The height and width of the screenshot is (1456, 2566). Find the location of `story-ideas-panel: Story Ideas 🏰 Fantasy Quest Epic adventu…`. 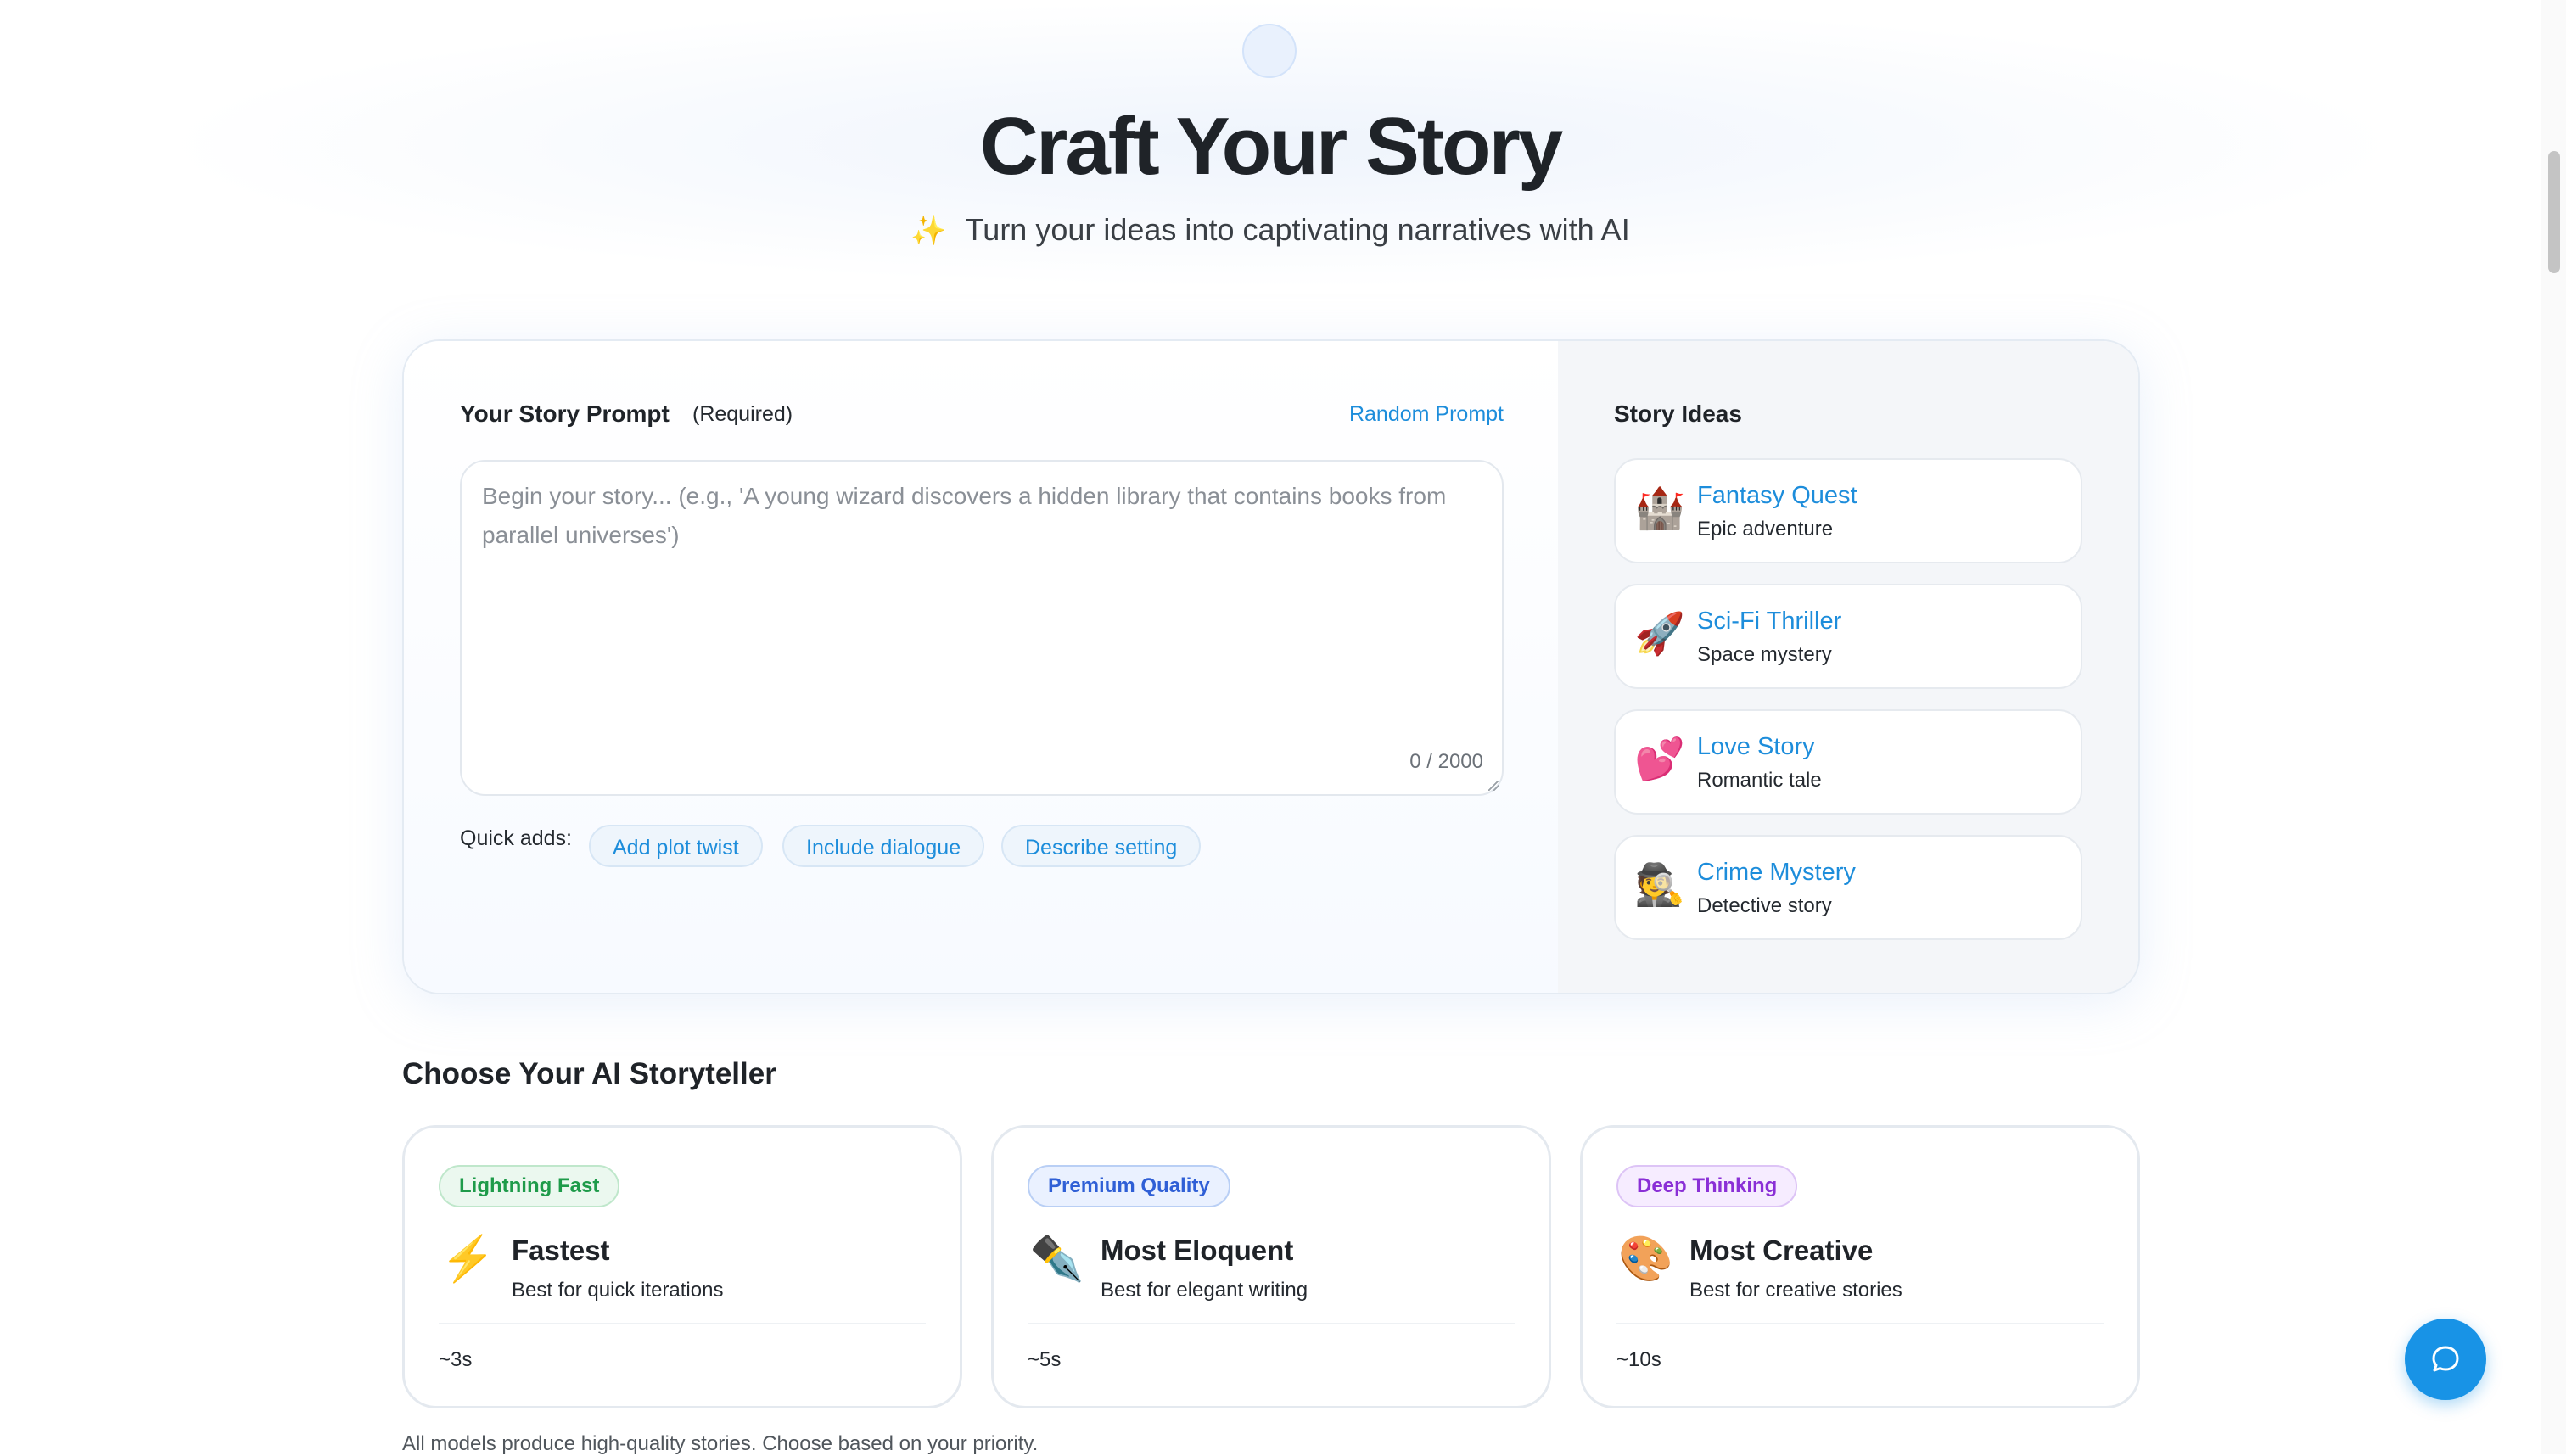

story-ideas-panel: Story Ideas 🏰 Fantasy Quest Epic adventu… is located at coordinates (1848, 667).